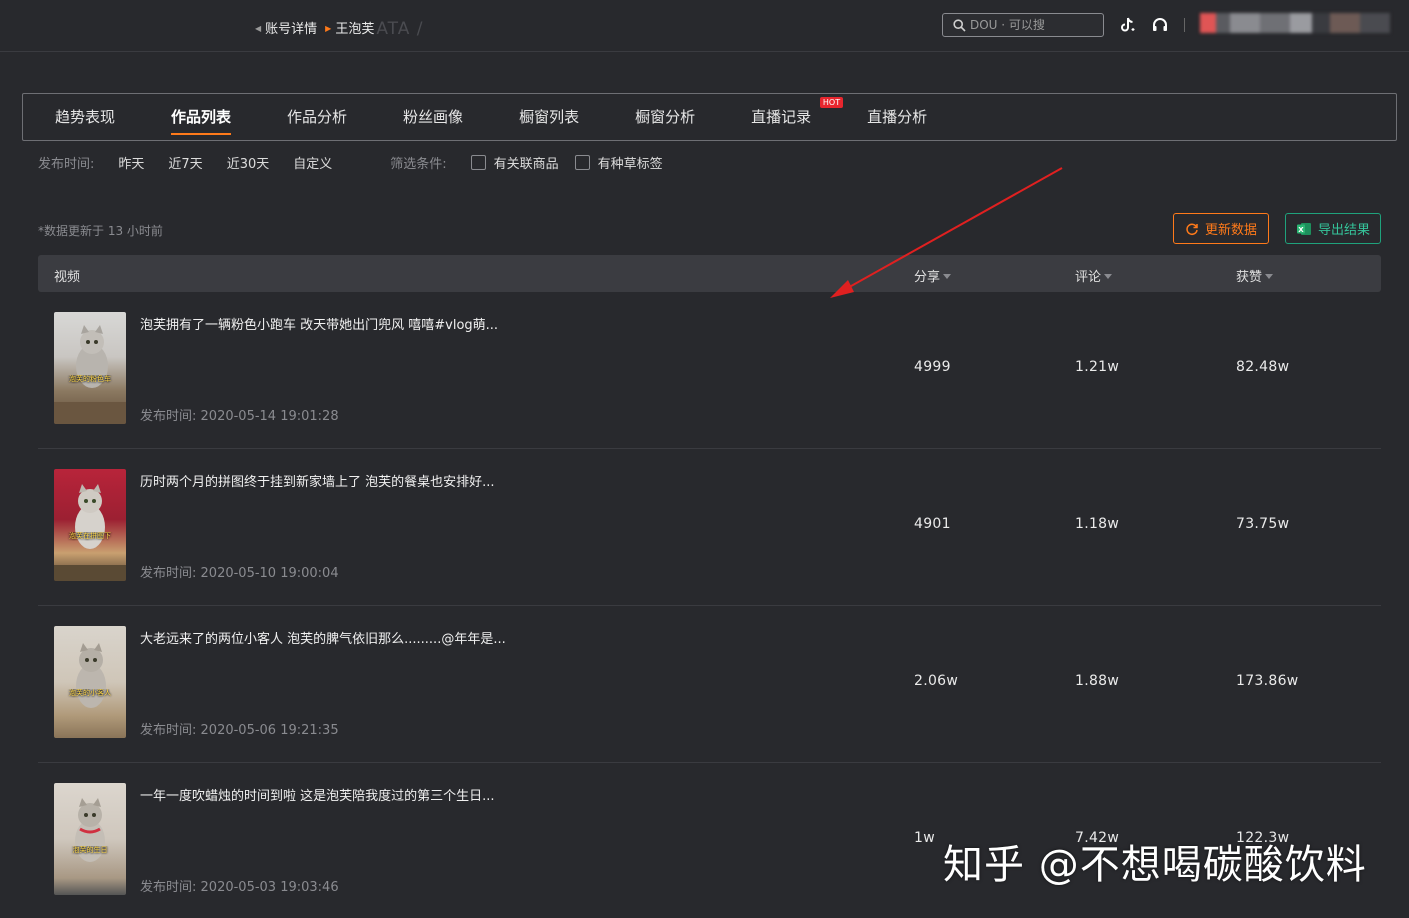  What do you see at coordinates (1127, 25) in the screenshot?
I see `tiktok-icon` at bounding box center [1127, 25].